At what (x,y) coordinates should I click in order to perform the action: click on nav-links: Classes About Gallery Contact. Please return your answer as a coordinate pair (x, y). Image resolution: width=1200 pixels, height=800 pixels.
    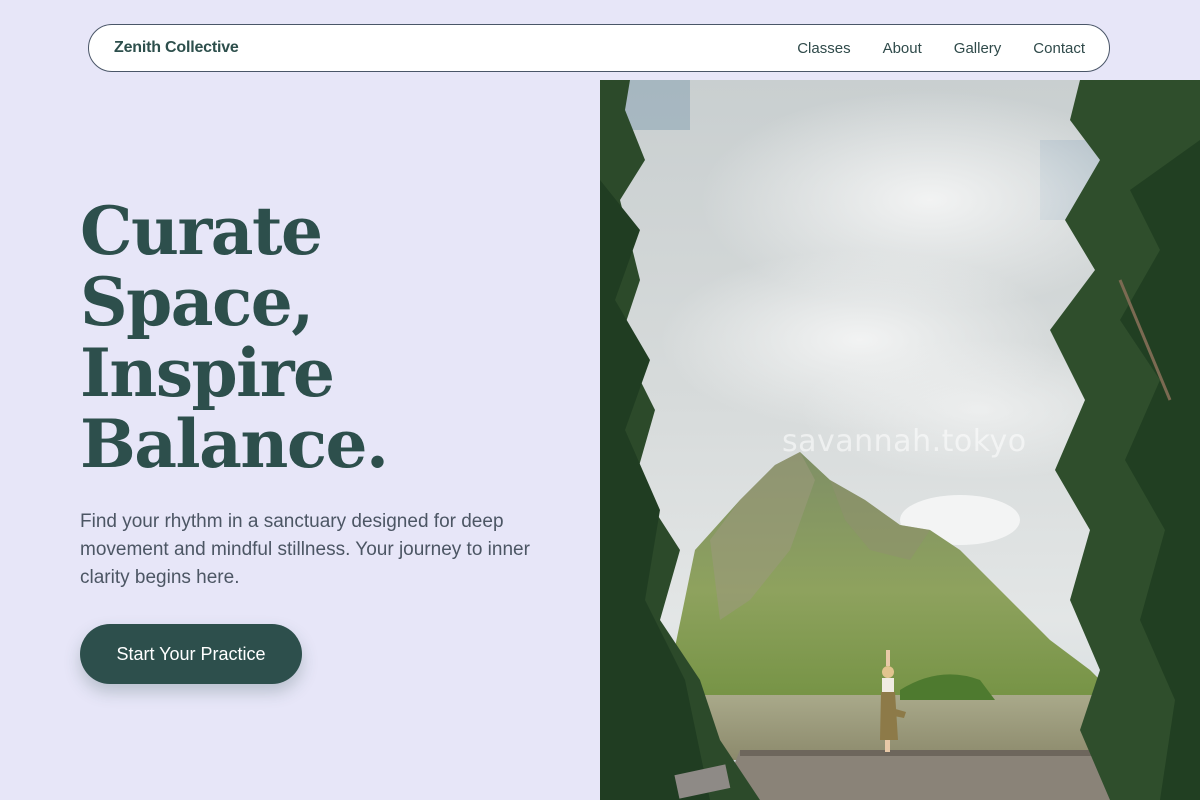
    Looking at the image, I should click on (941, 48).